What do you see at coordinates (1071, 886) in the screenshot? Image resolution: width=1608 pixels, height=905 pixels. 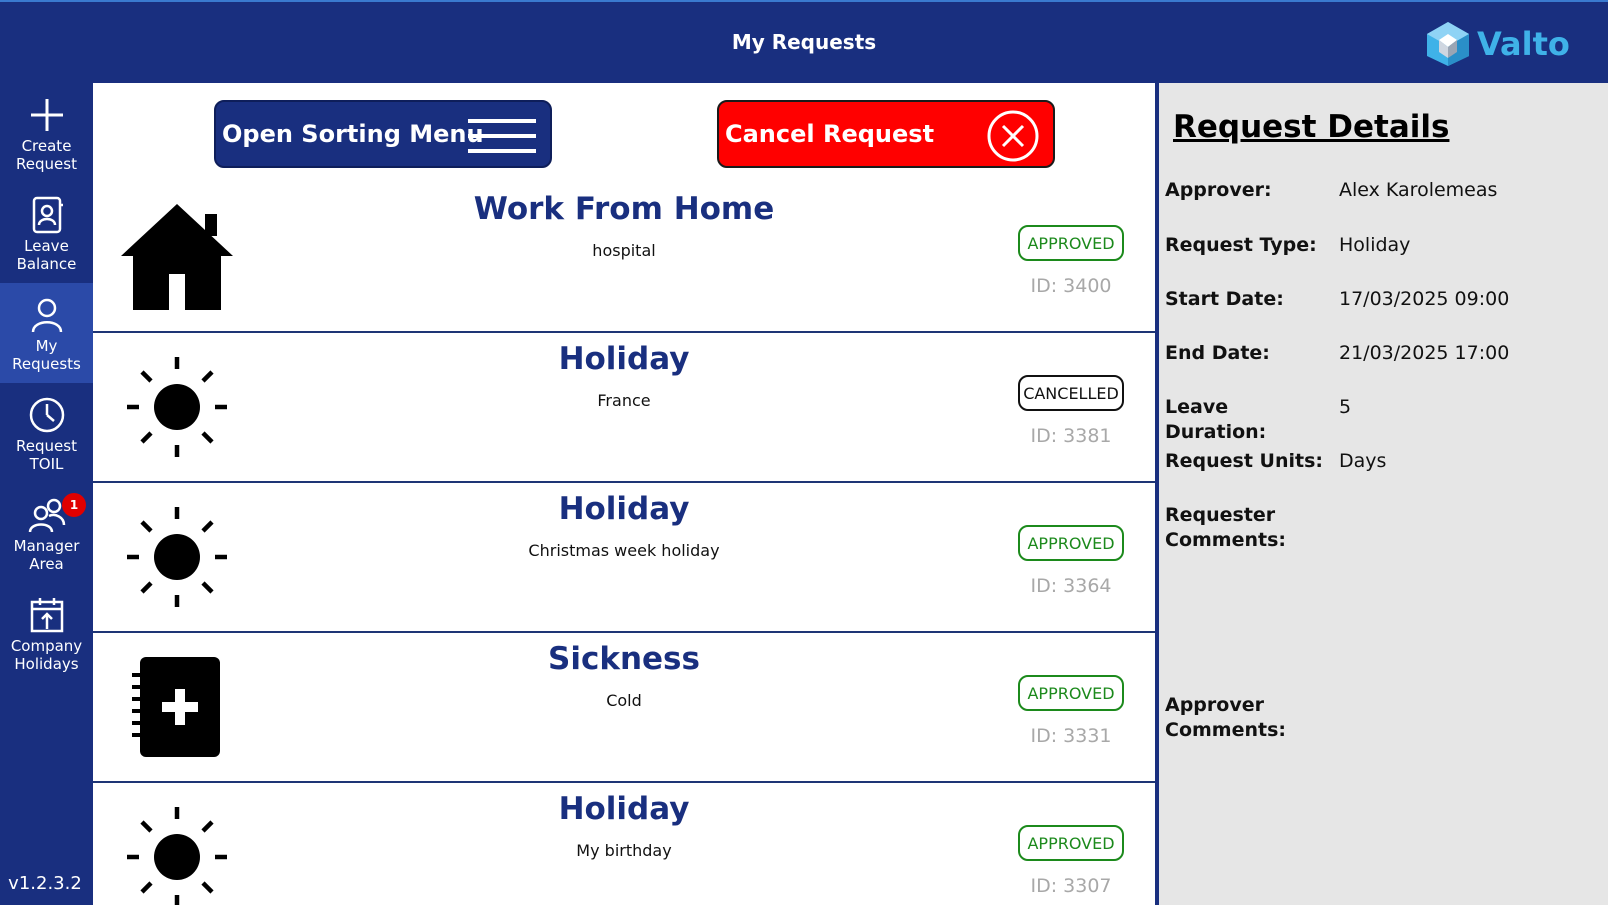 I see `request-id: ID: 3307` at bounding box center [1071, 886].